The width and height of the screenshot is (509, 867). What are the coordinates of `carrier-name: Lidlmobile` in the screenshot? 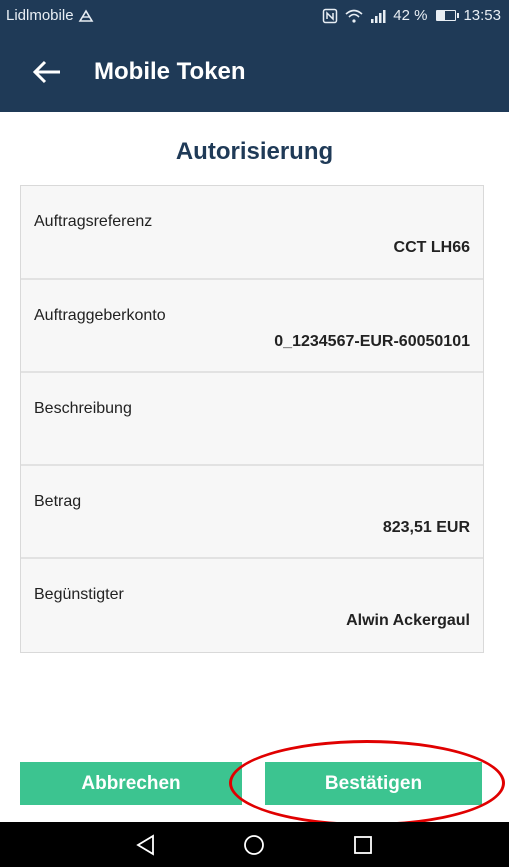 It's located at (40, 15).